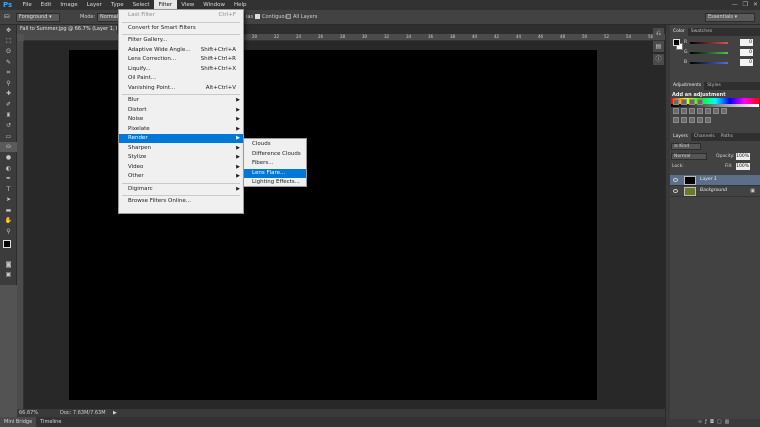  I want to click on menu-edit: Edit, so click(46, 5).